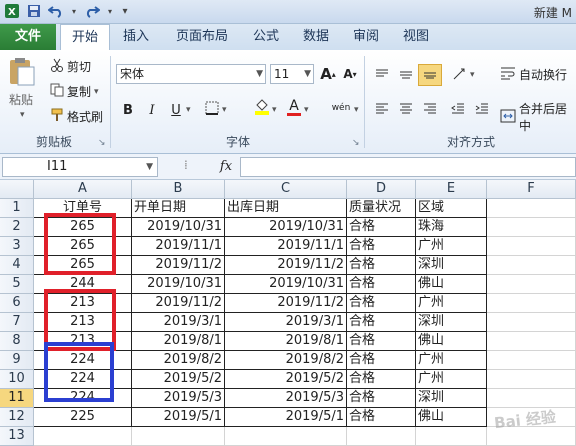 The height and width of the screenshot is (446, 576). I want to click on cell-a13, so click(83, 436).